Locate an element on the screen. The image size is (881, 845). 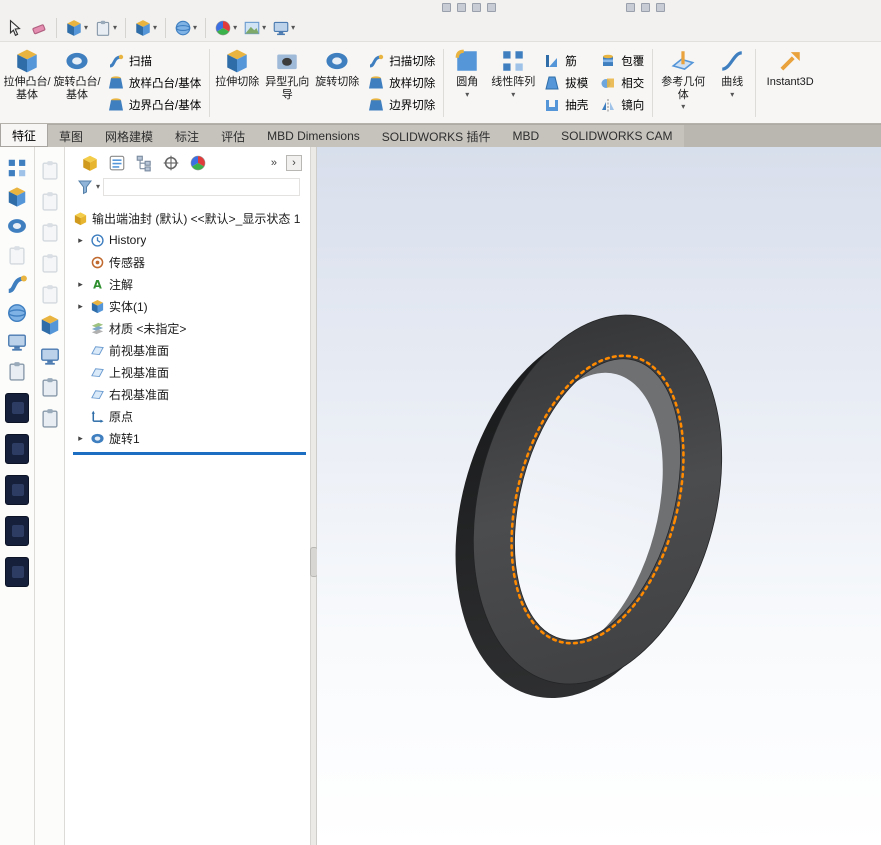
featuremanager-filter-input is located at coordinates (201, 187).